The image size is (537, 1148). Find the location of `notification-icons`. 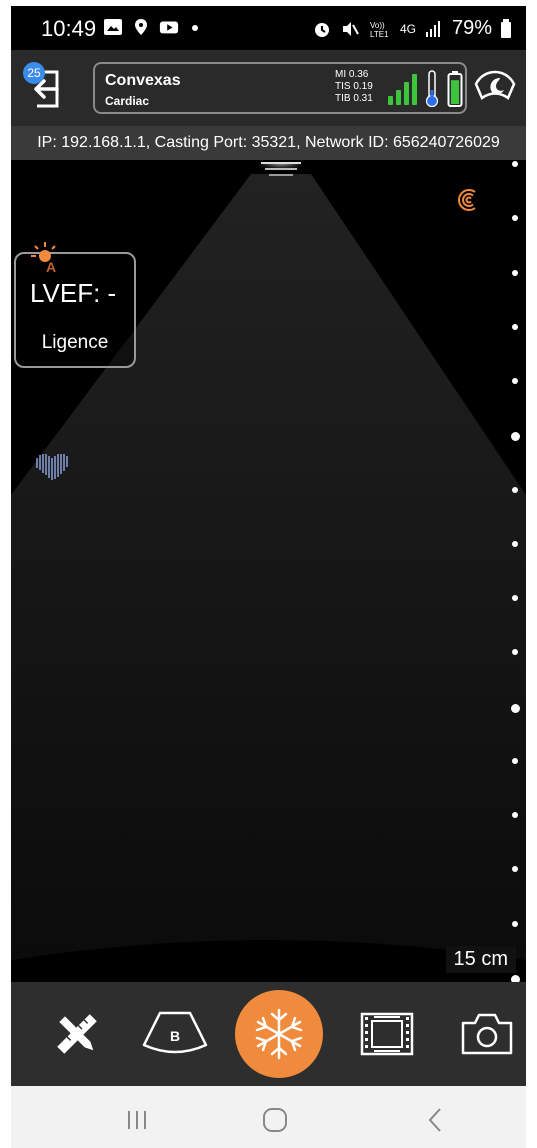

notification-icons is located at coordinates (155, 27).